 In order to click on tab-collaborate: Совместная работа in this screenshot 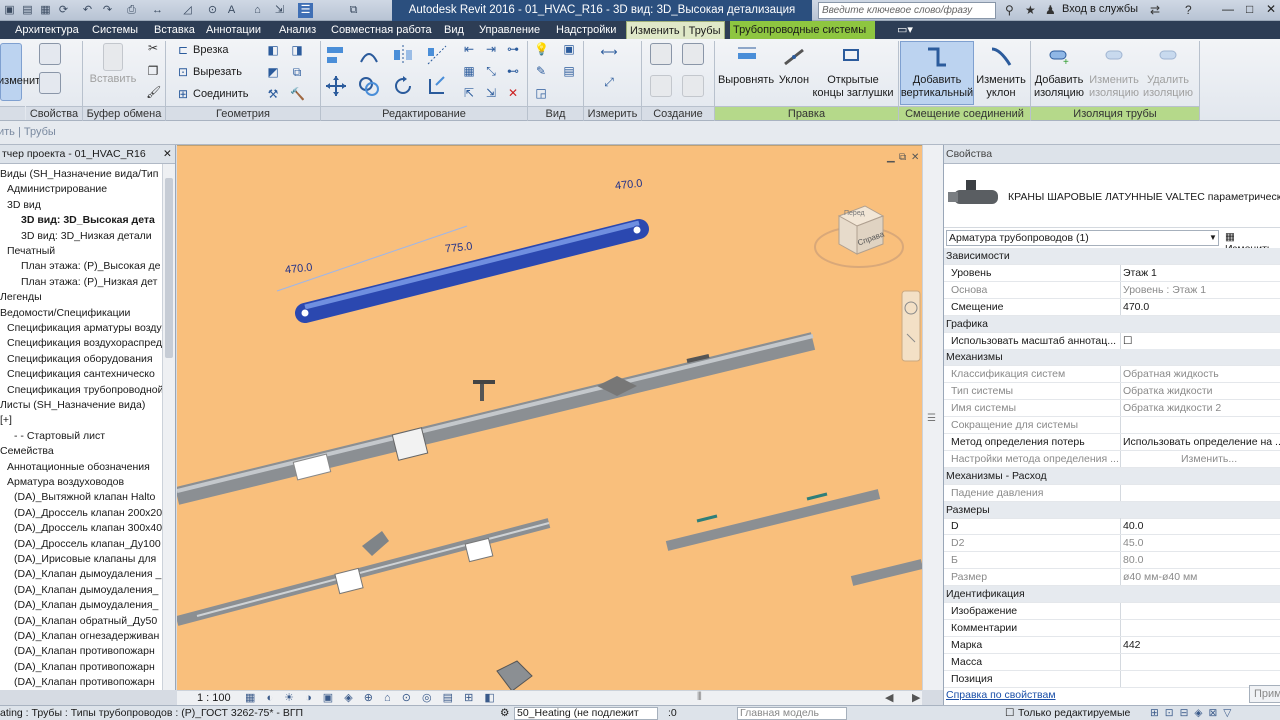, I will do `click(381, 30)`.